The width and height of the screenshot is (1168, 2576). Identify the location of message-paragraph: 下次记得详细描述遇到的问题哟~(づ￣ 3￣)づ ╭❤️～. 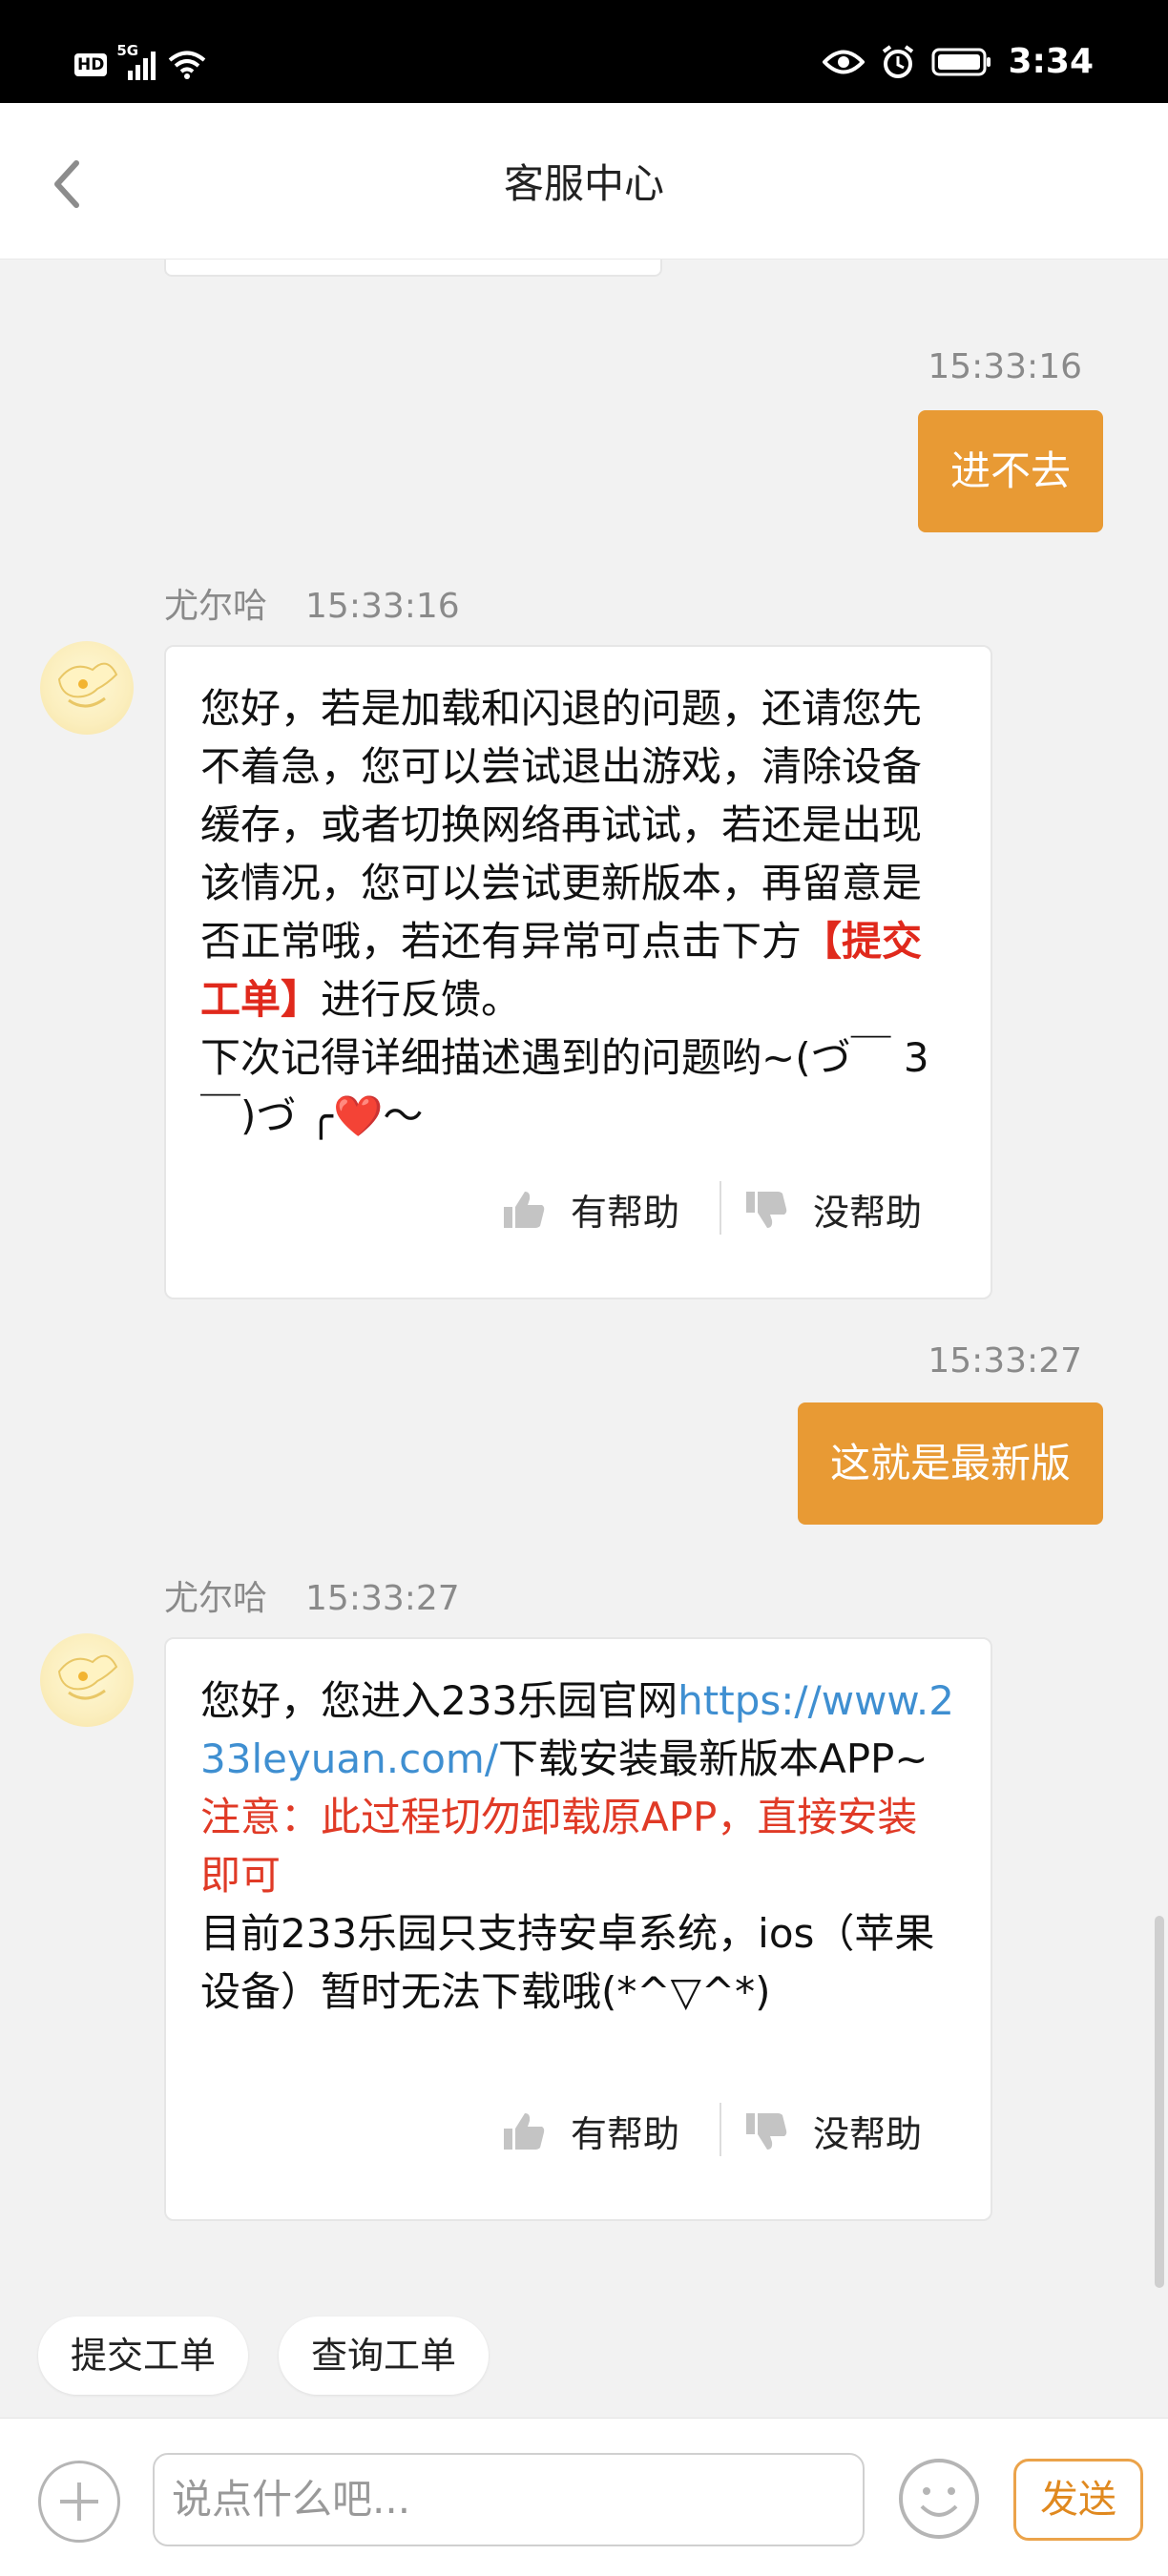
(564, 1086).